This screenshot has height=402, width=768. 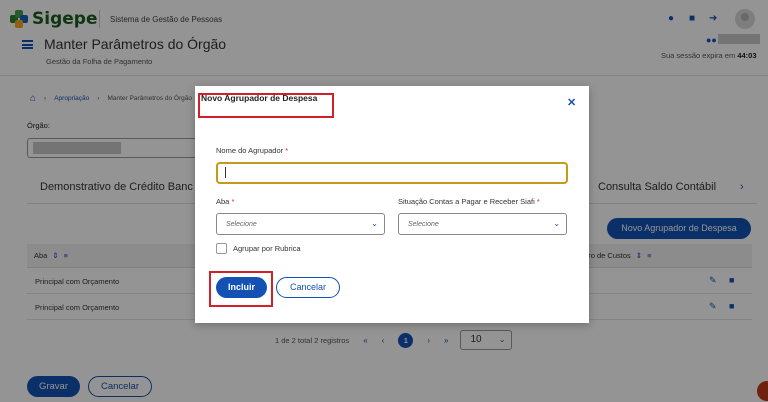 I want to click on group-by-rubrica-label: Agrupar por Rubrica, so click(x=267, y=248).